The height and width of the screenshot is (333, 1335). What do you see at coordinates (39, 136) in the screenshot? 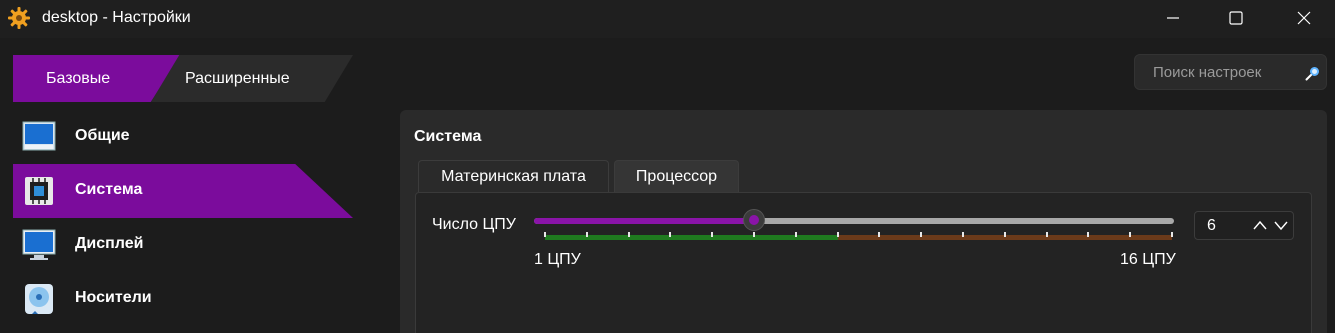
I see `monitor-general-icon` at bounding box center [39, 136].